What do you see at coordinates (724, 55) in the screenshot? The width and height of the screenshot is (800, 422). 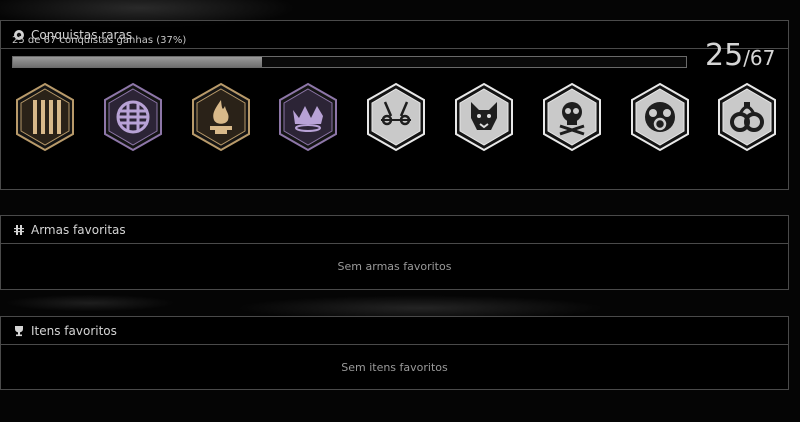 I see `achievements-earned-count: 25` at bounding box center [724, 55].